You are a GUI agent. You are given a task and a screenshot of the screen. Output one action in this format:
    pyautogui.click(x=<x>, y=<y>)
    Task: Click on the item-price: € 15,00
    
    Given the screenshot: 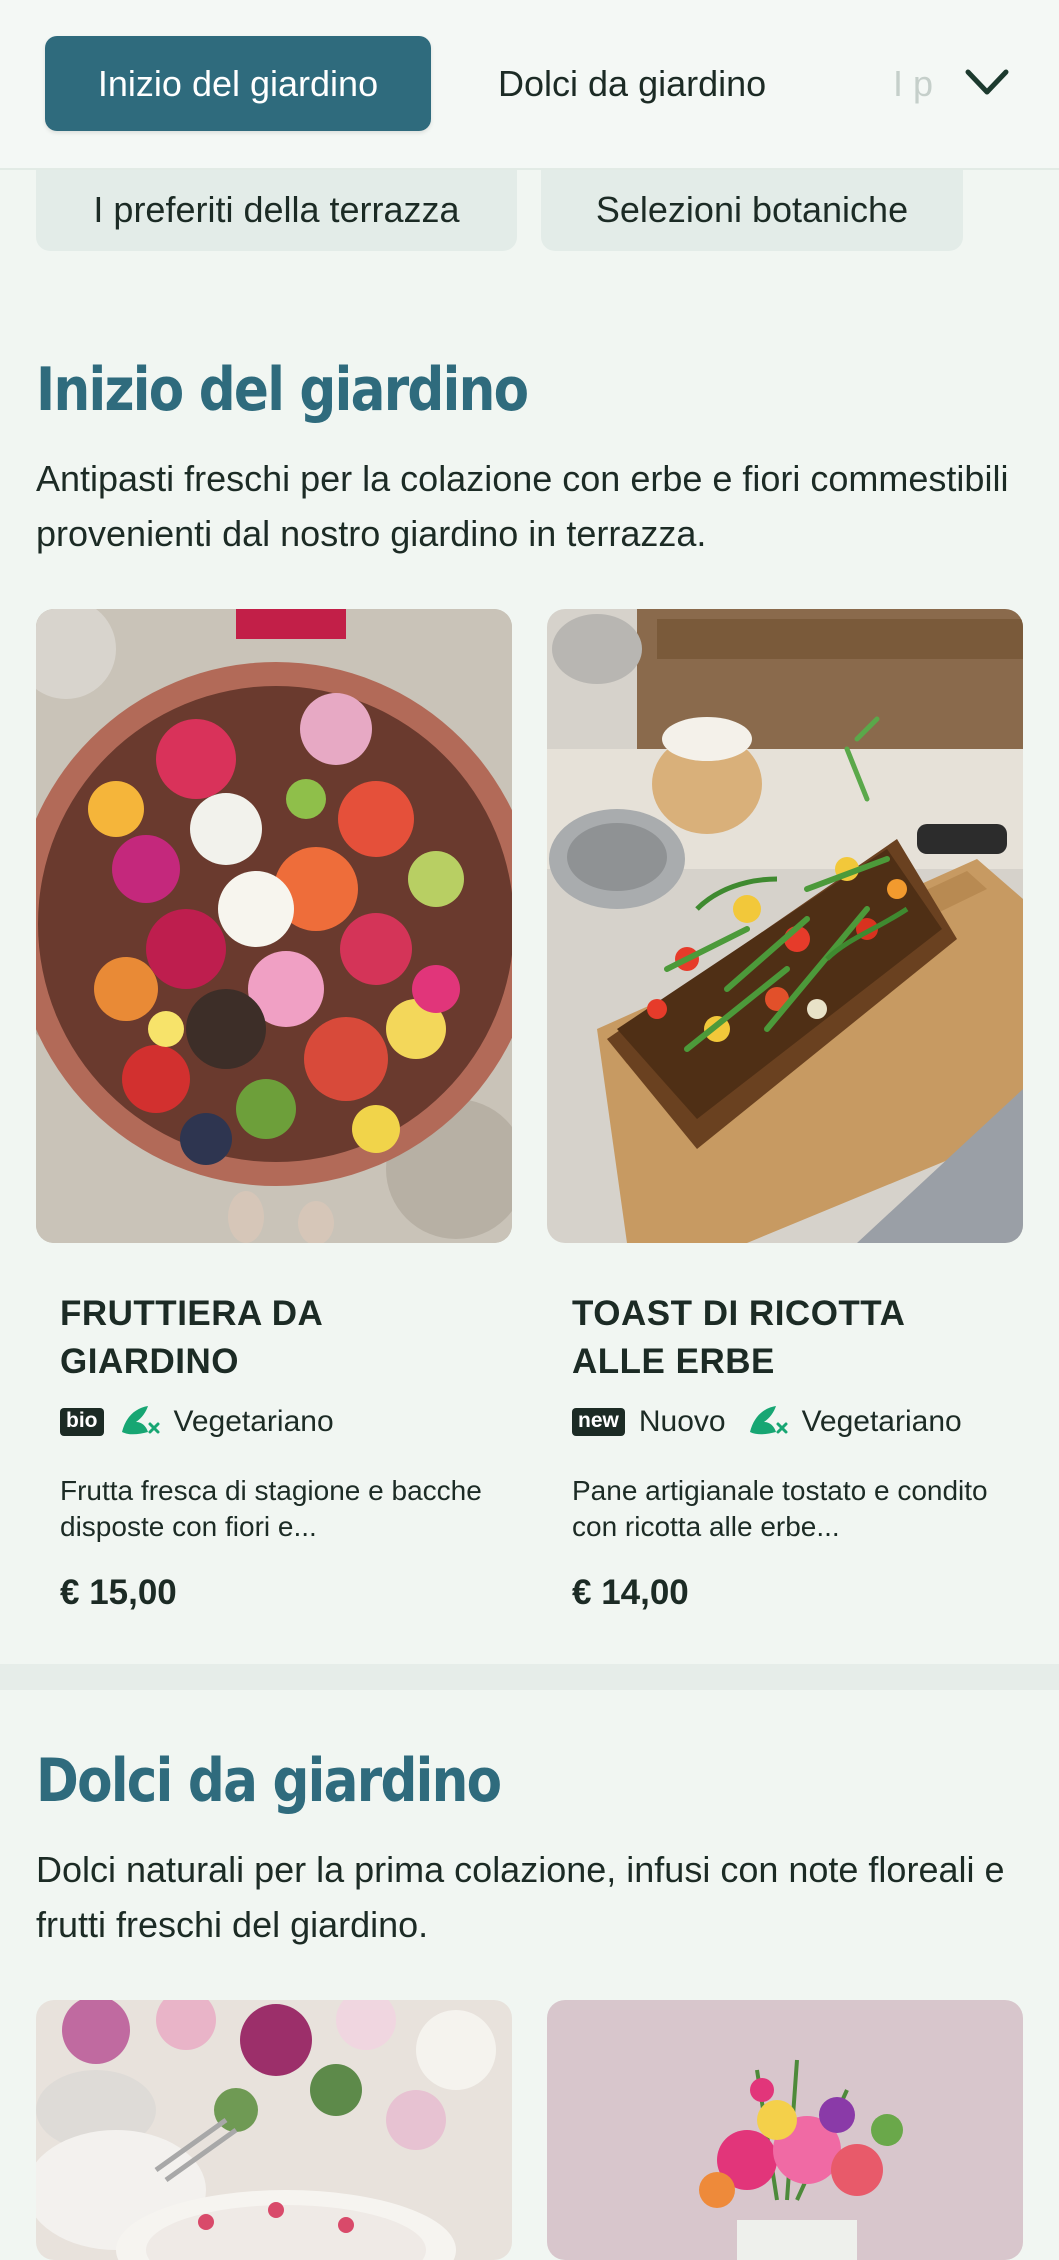 What is the action you would take?
    pyautogui.click(x=118, y=1592)
    